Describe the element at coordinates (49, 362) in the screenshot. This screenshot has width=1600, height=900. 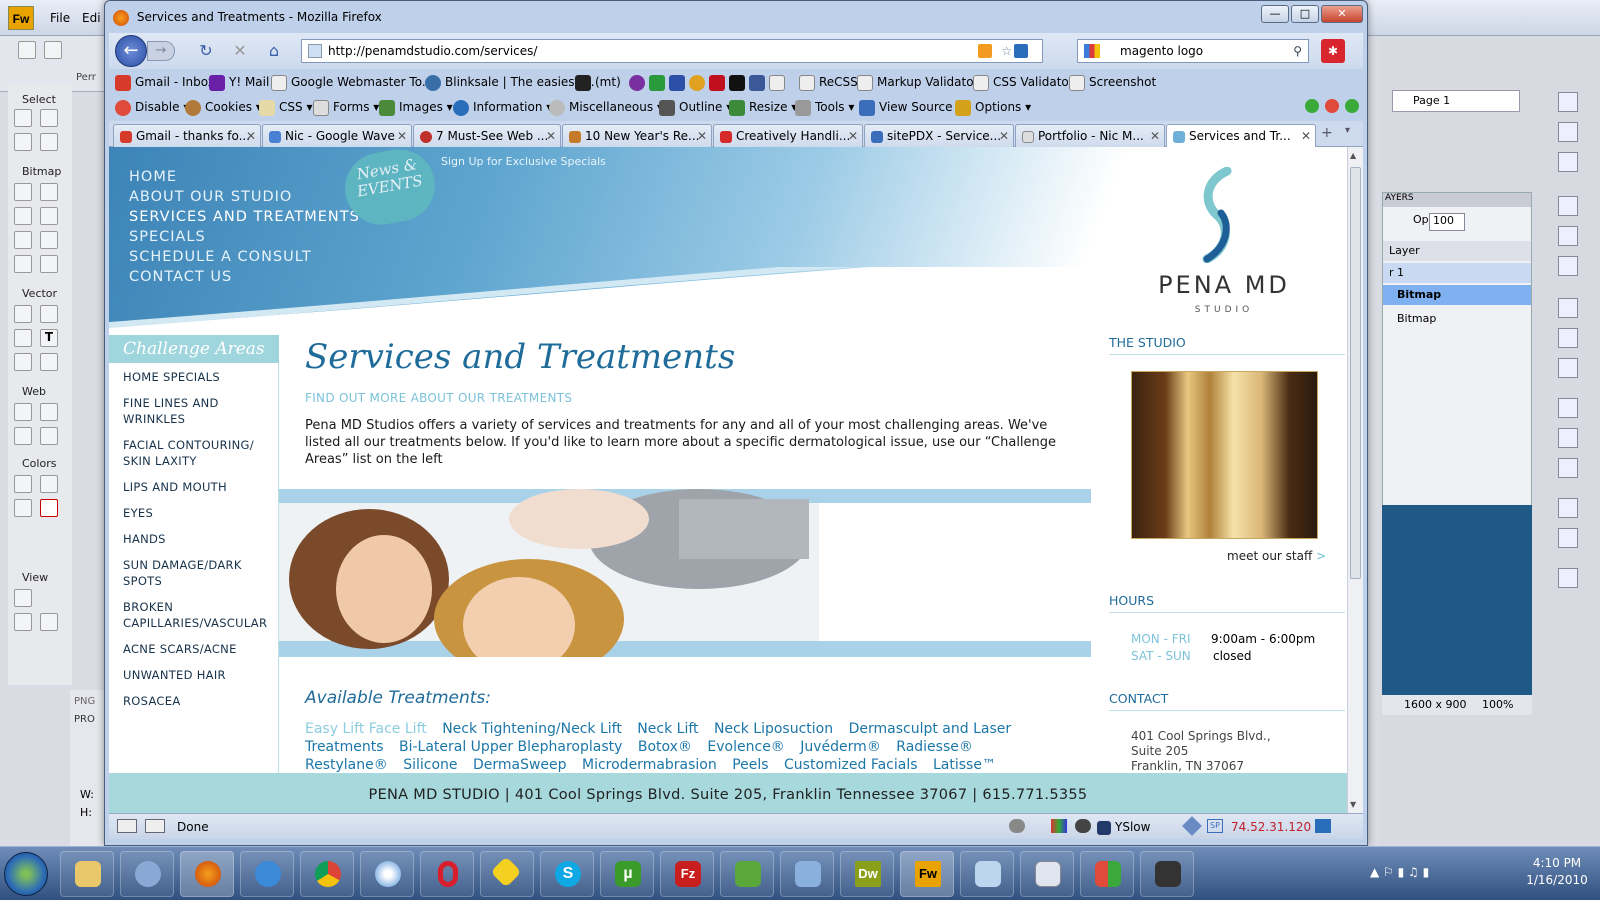
I see `knife-tool-icon` at that location.